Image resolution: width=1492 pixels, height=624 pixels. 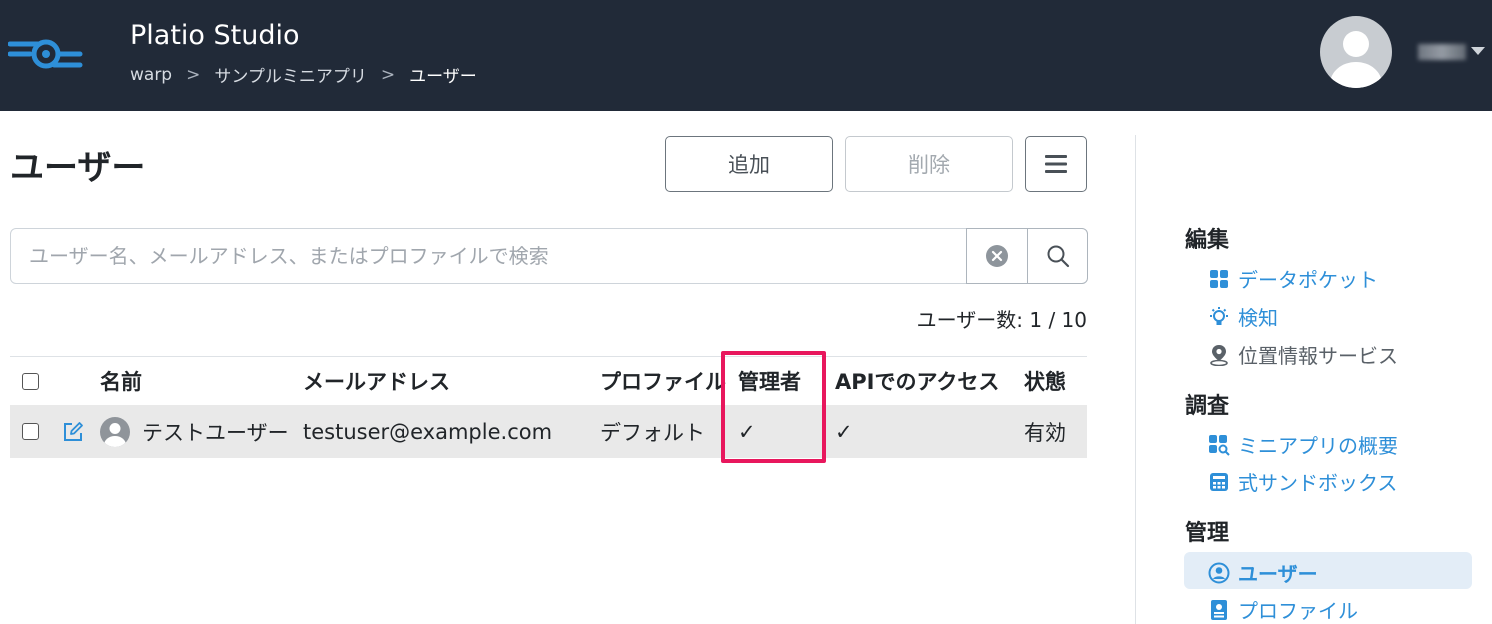 What do you see at coordinates (1219, 279) in the screenshot?
I see `grid-icon` at bounding box center [1219, 279].